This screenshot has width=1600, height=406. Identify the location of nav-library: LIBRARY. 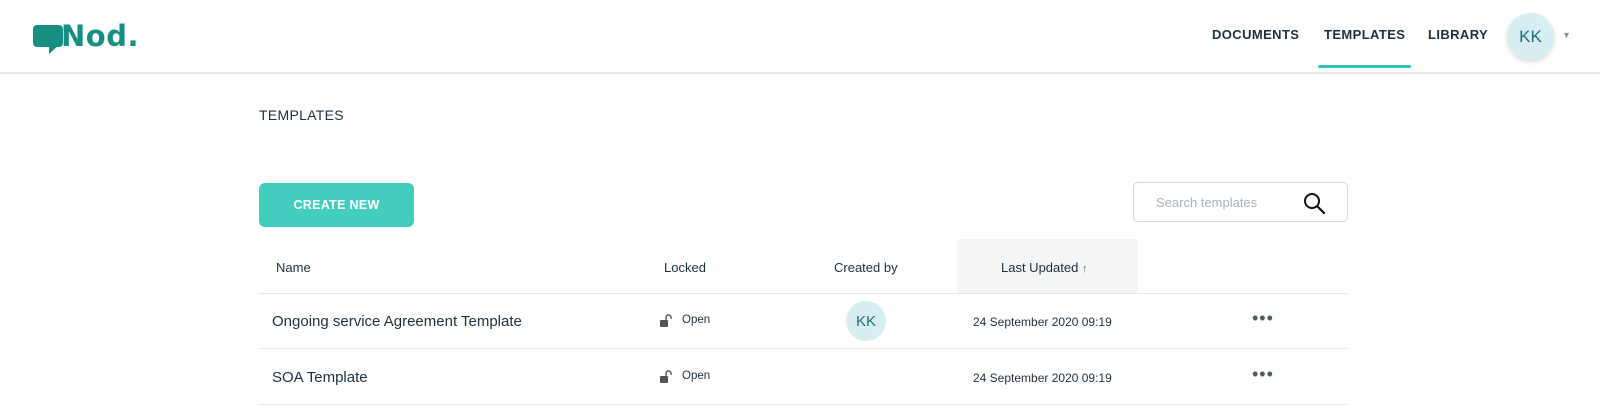
(1458, 34).